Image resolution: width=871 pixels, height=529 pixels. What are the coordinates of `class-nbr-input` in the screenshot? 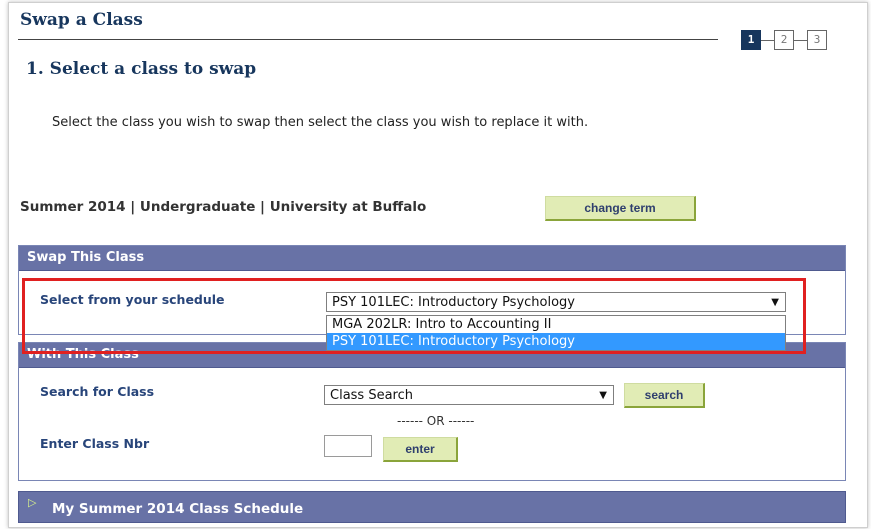 It's located at (348, 446).